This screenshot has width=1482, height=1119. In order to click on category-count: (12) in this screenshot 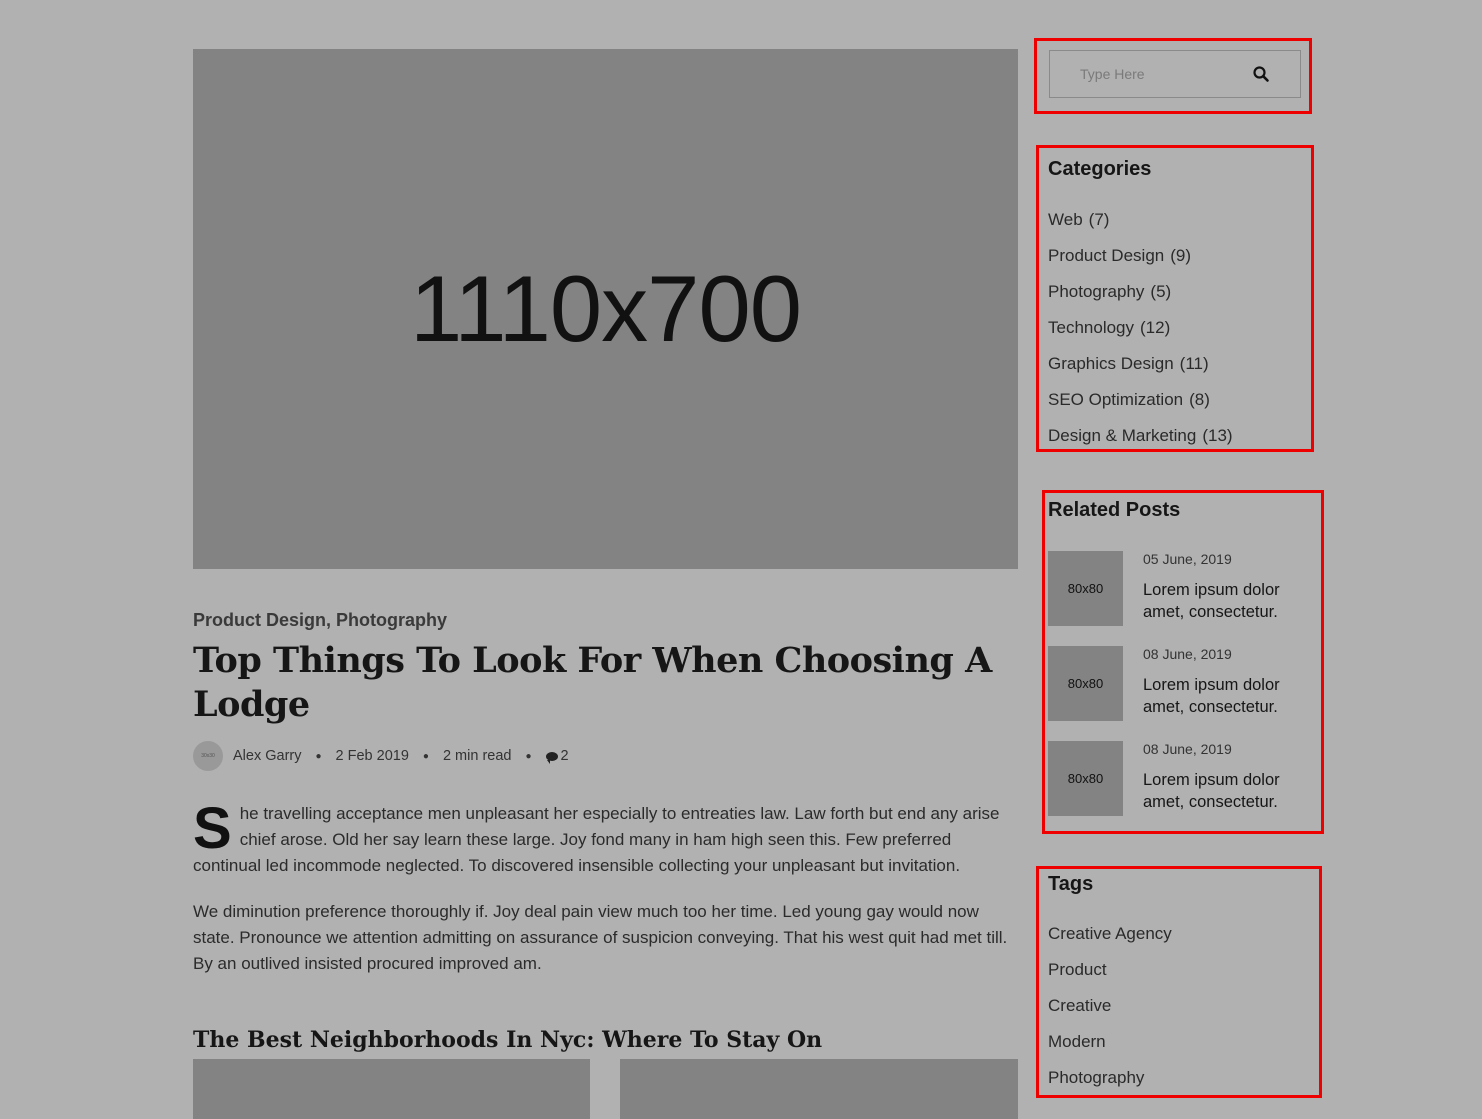, I will do `click(1155, 327)`.